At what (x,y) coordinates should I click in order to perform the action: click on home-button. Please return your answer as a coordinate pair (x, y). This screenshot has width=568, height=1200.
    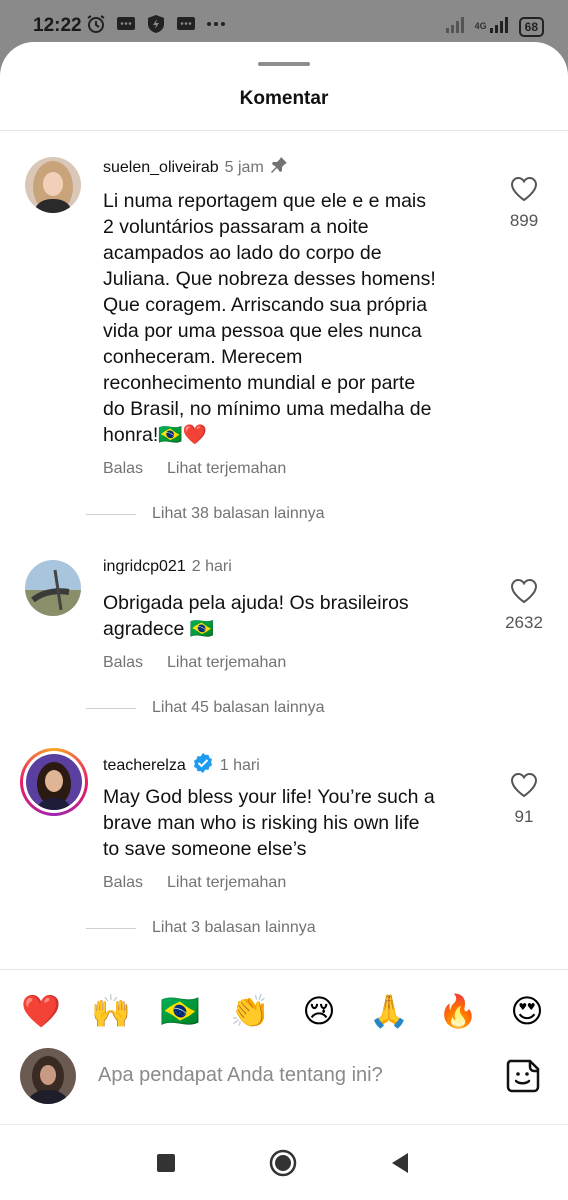
    Looking at the image, I should click on (283, 1163).